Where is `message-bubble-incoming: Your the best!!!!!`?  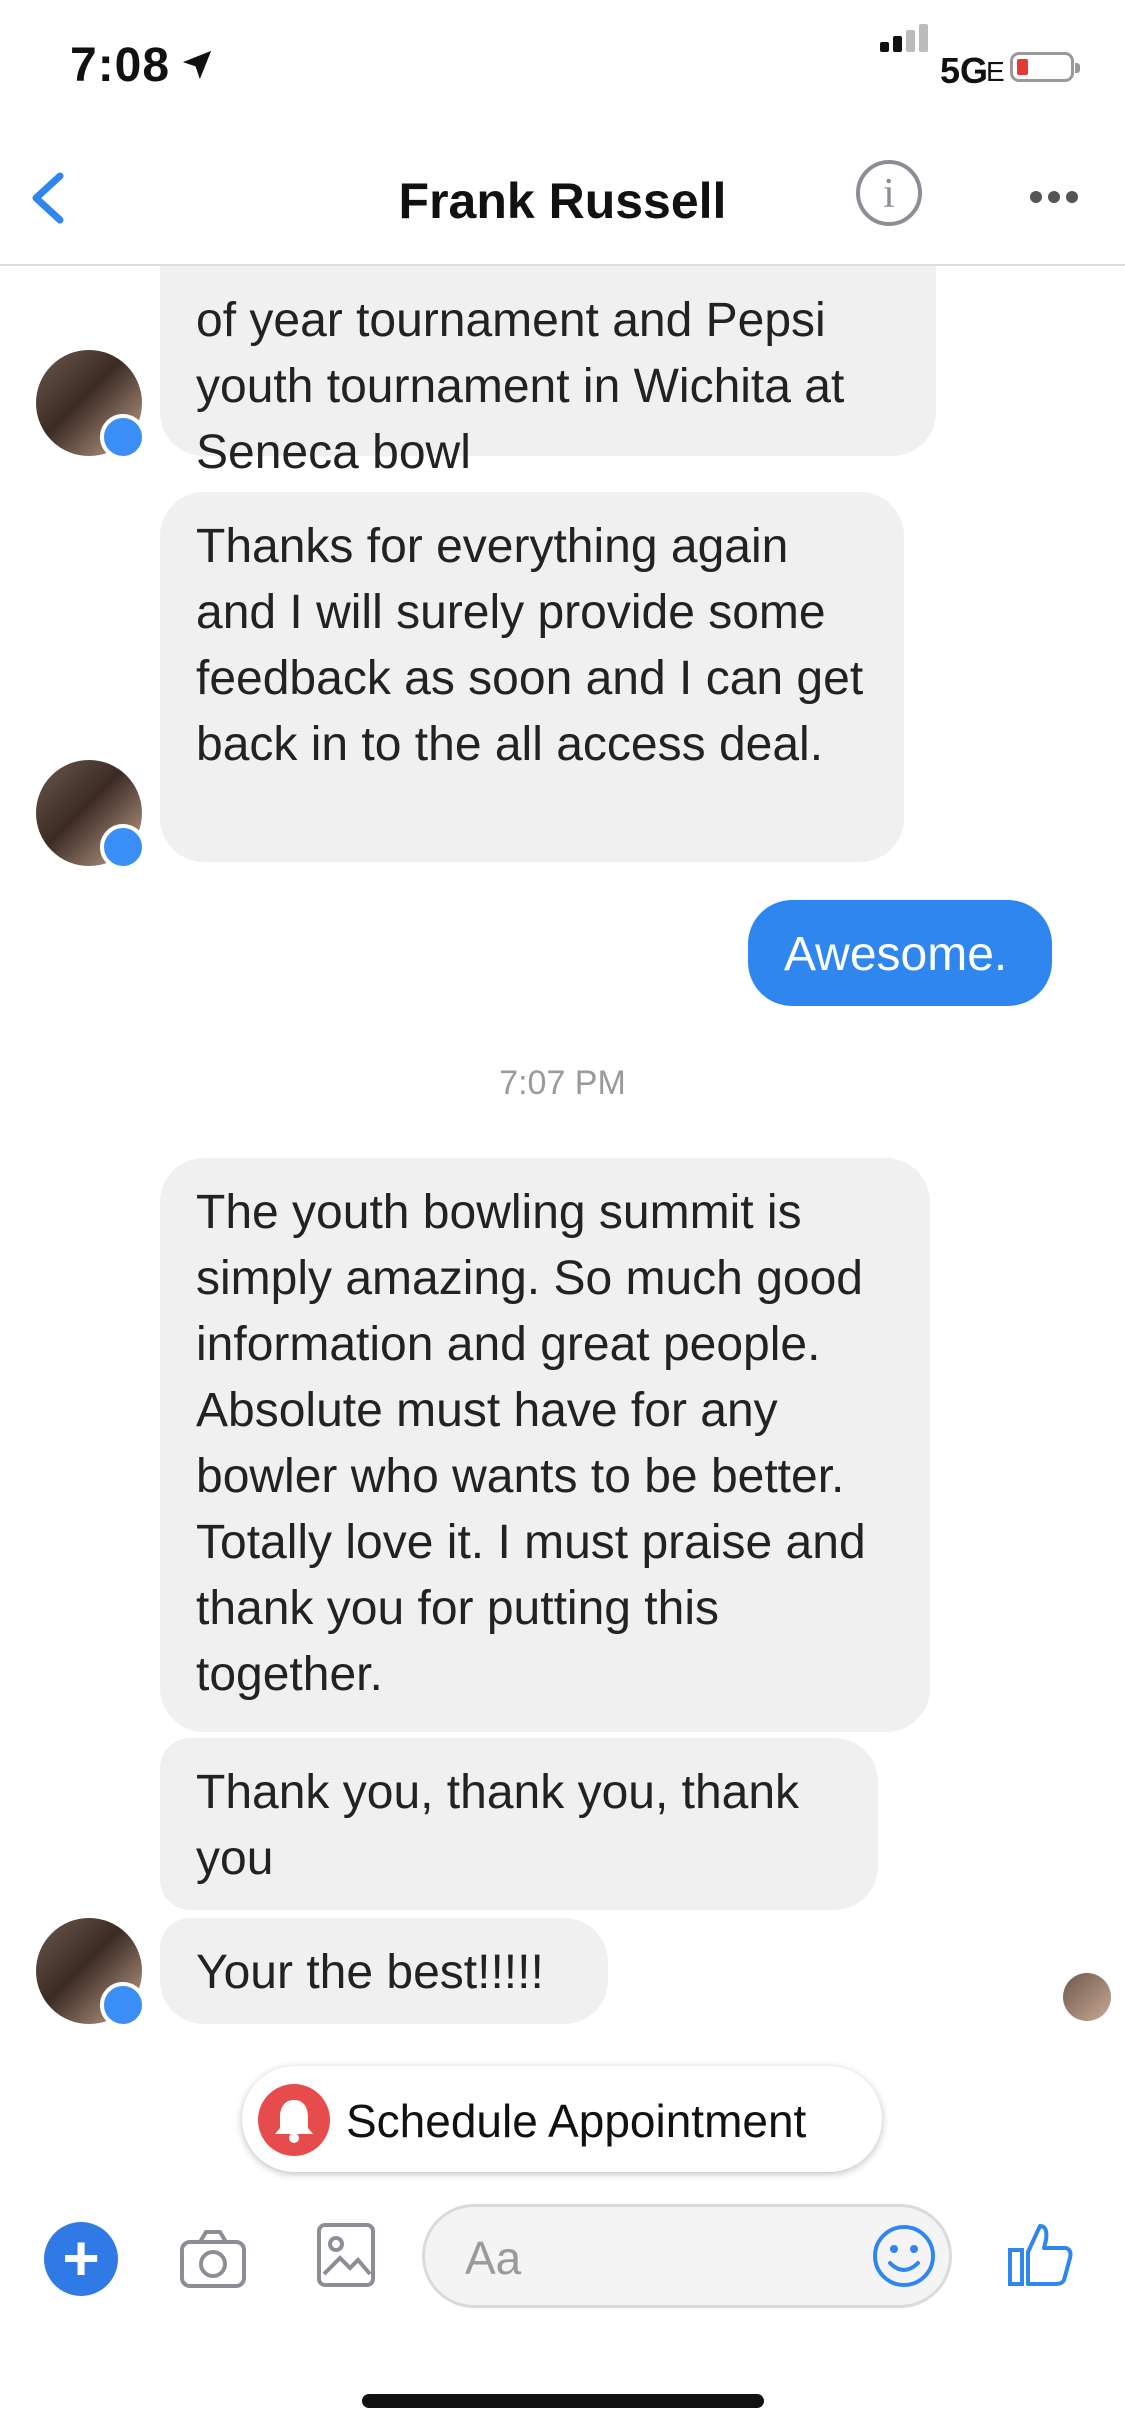 message-bubble-incoming: Your the best!!!!! is located at coordinates (384, 1971).